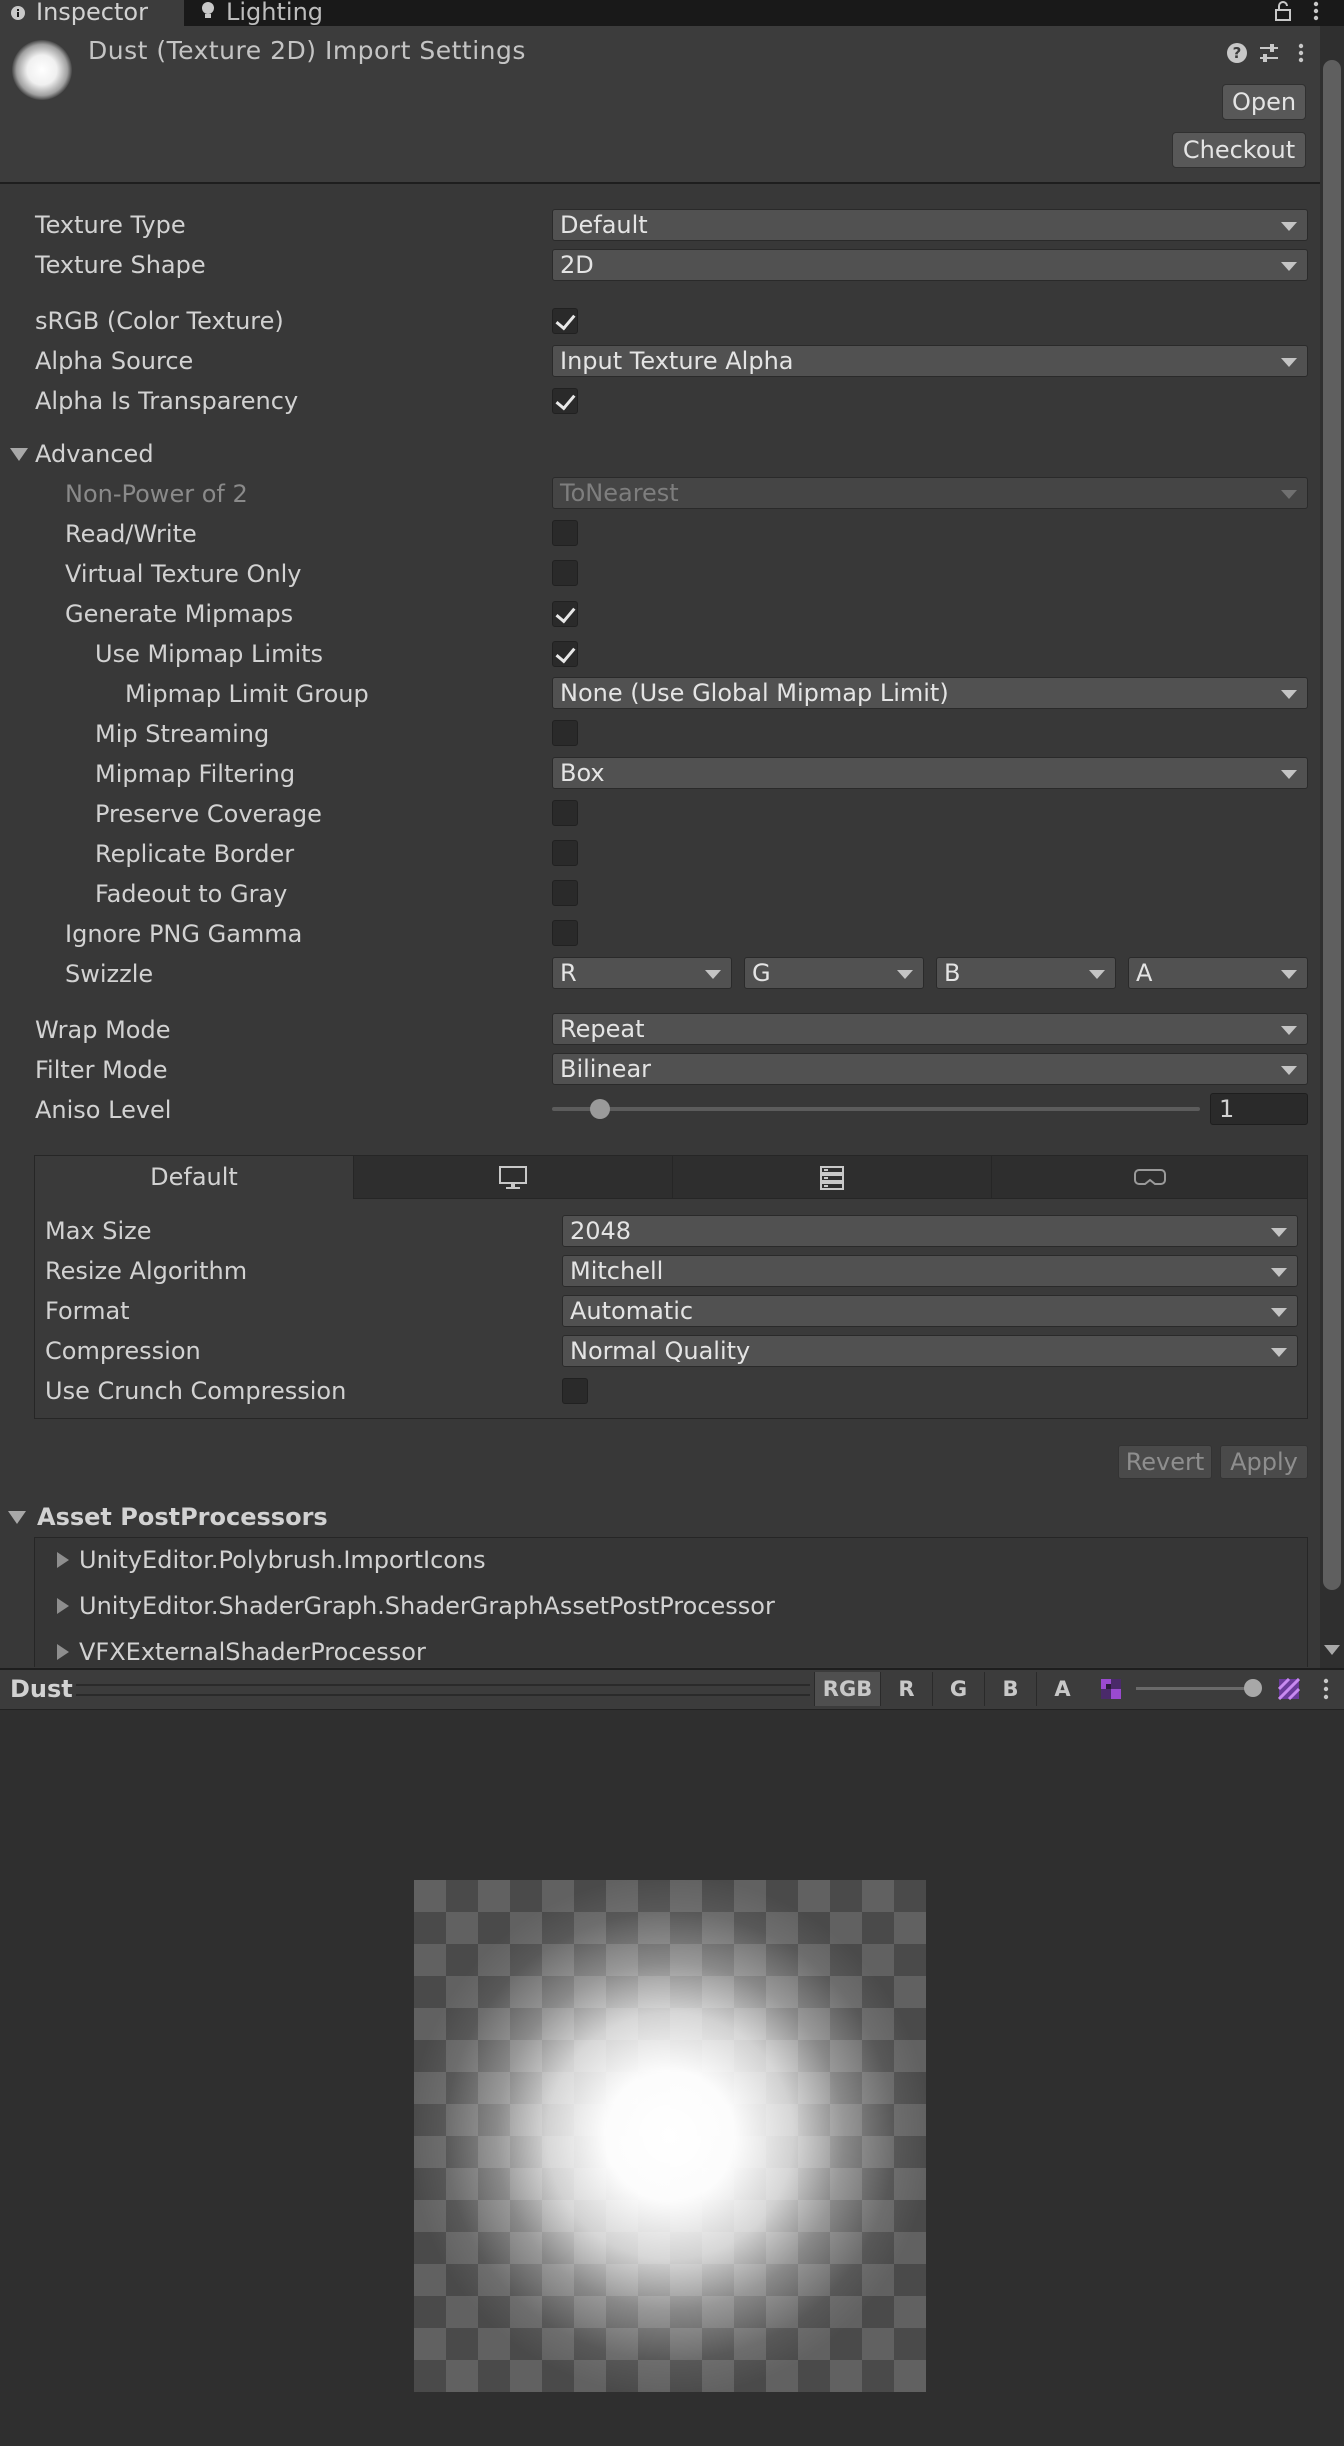 The height and width of the screenshot is (2446, 1344). What do you see at coordinates (1239, 150) in the screenshot?
I see `checkout-button: Checkout` at bounding box center [1239, 150].